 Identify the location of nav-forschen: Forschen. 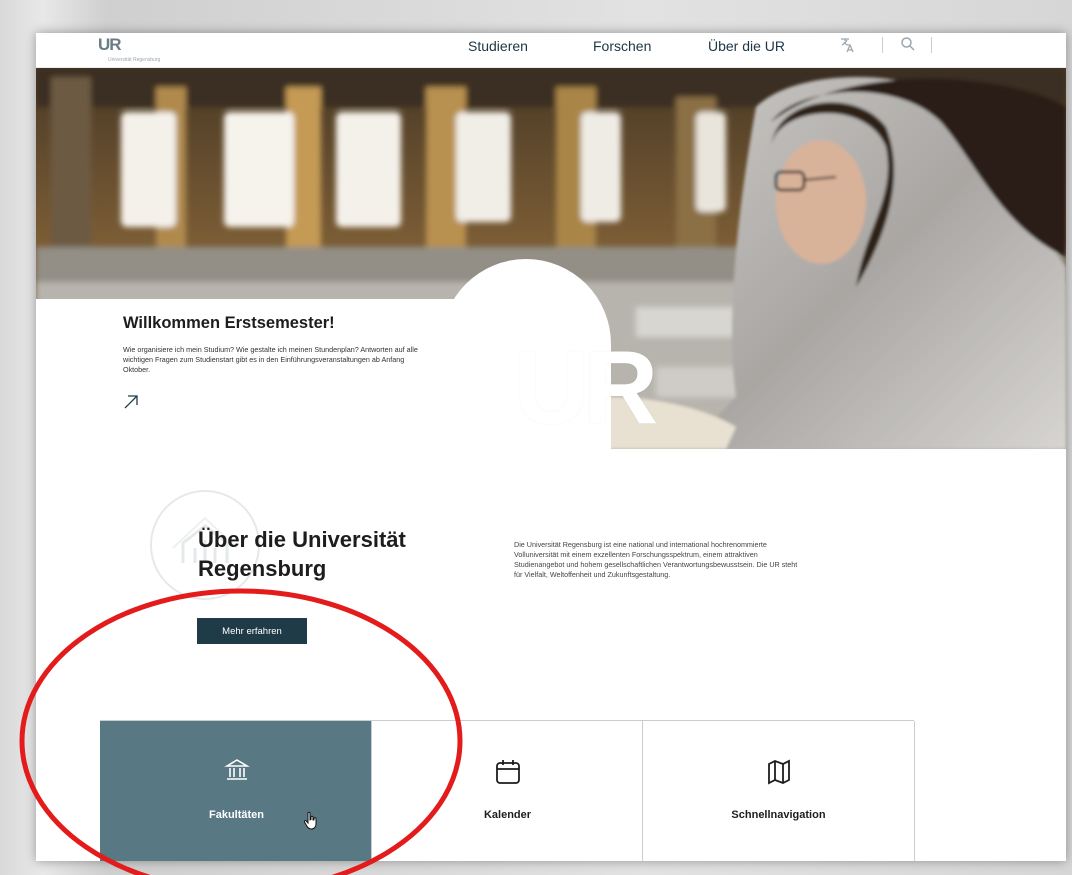
(622, 46).